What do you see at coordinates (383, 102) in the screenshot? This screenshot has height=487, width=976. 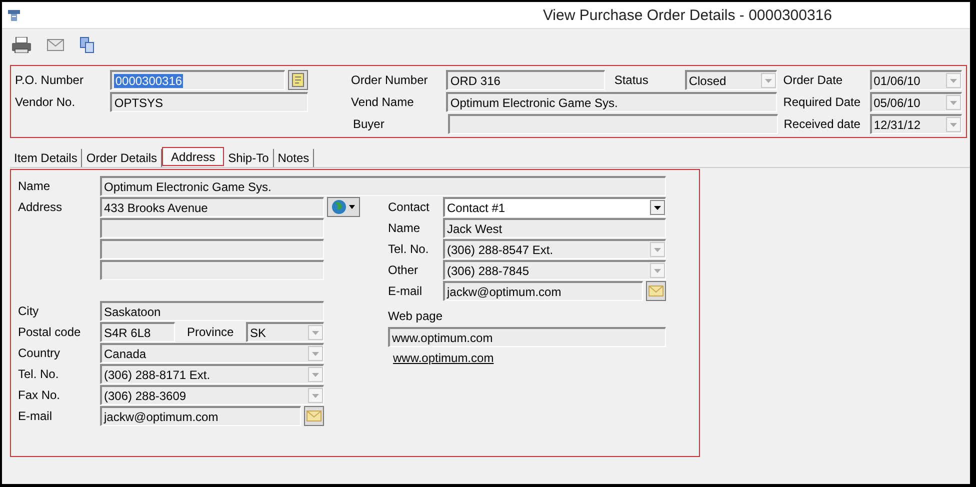 I see `field-label: Vend Name` at bounding box center [383, 102].